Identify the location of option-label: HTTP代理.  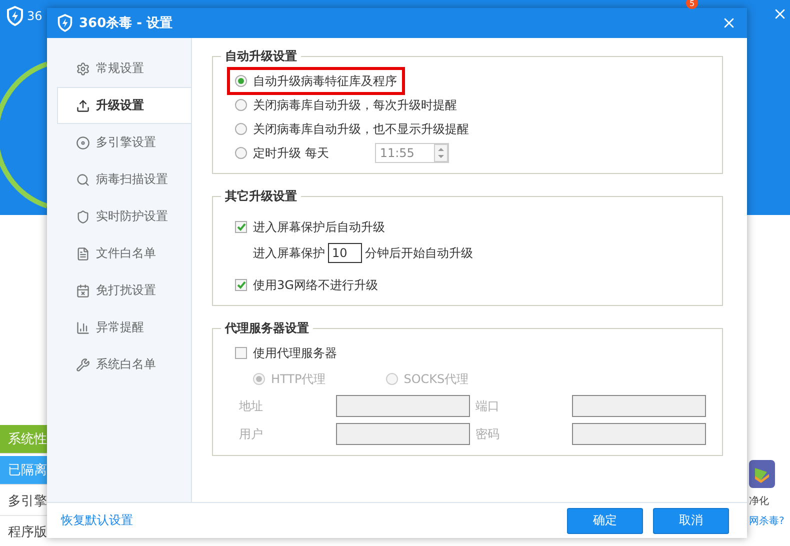
(298, 379).